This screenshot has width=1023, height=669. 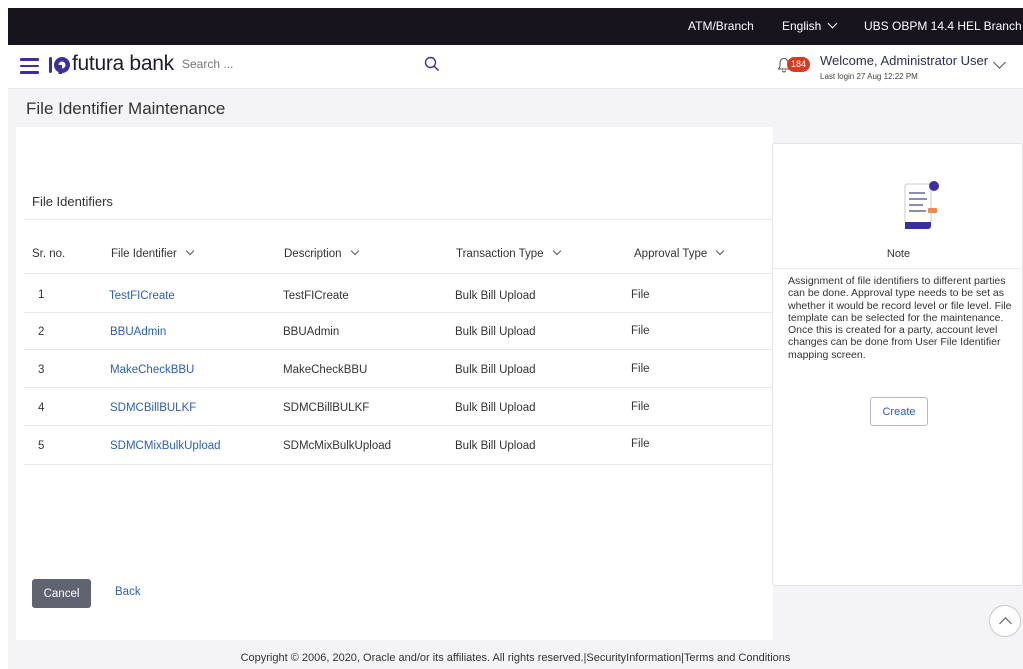 I want to click on row-3-file-identifier-link: MakeCheckBBU, so click(x=152, y=370).